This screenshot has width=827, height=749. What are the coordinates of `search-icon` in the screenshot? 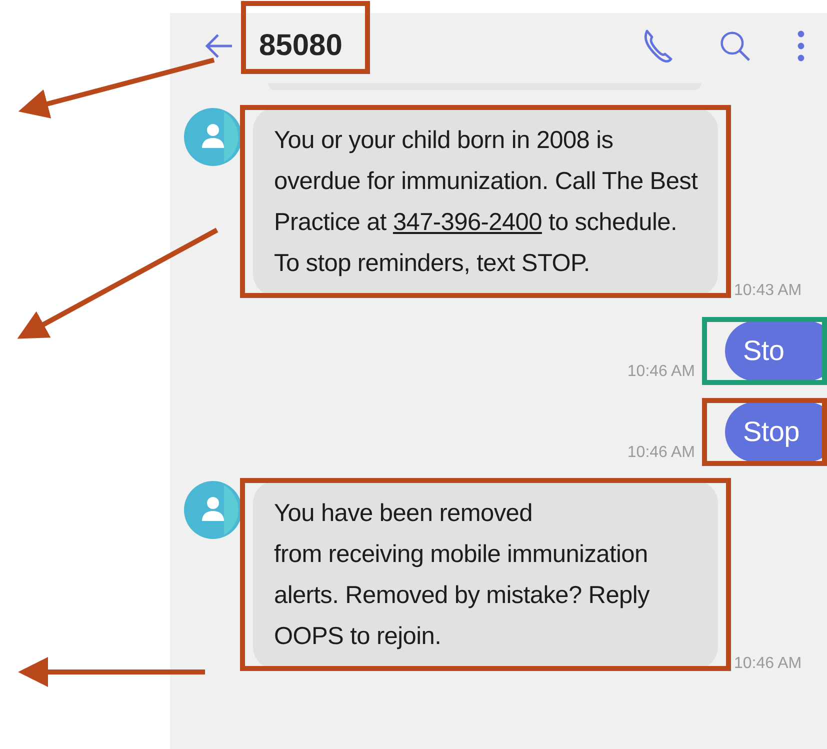 It's located at (735, 46).